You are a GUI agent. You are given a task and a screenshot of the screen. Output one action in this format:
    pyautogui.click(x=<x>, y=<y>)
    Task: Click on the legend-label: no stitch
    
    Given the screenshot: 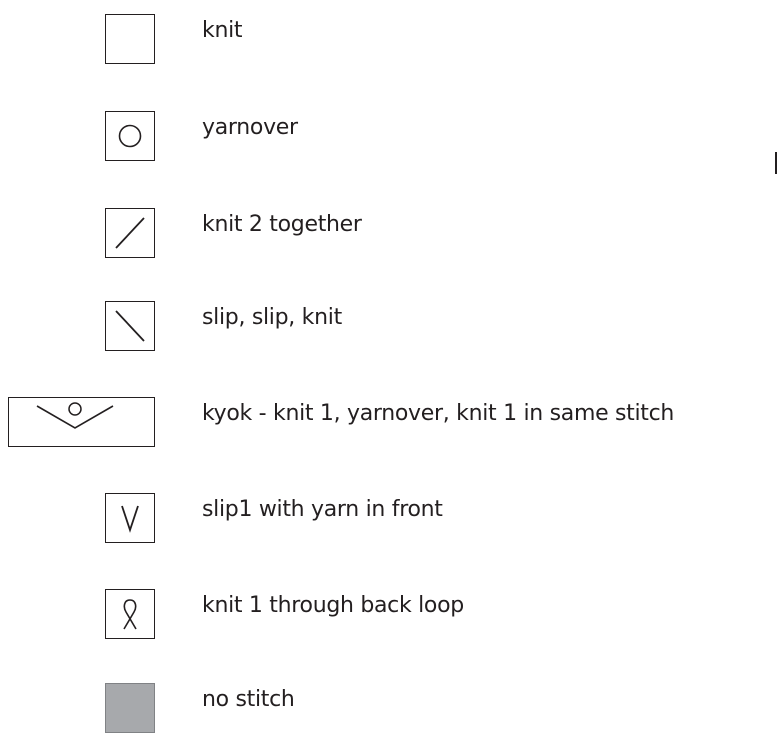 What is the action you would take?
    pyautogui.click(x=248, y=699)
    